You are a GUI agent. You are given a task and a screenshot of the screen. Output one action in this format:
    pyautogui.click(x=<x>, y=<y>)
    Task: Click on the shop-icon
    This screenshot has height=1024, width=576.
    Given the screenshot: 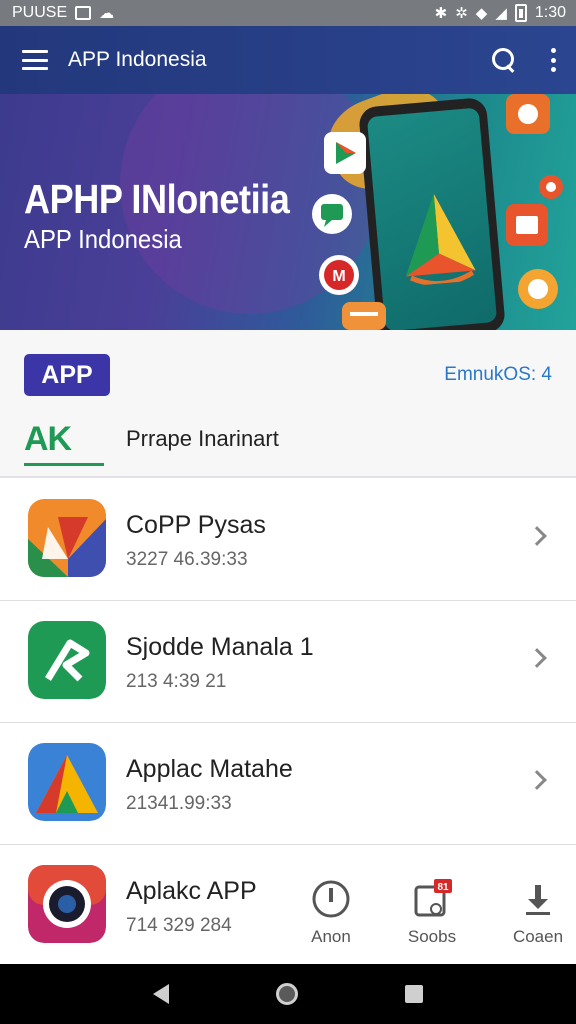 What is the action you would take?
    pyautogui.click(x=527, y=225)
    